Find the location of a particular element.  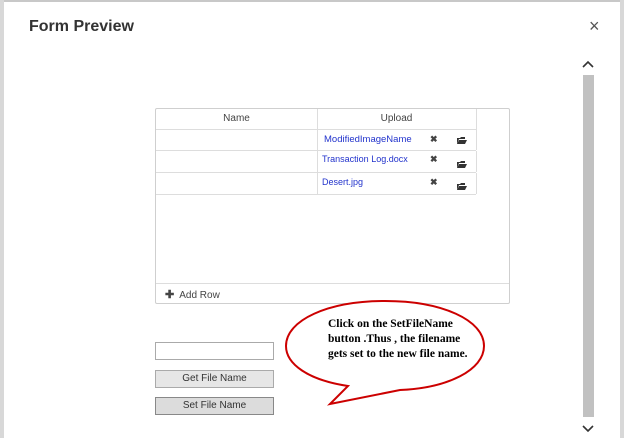

upload-cell: ModifiedImageName ✖ is located at coordinates (397, 139).